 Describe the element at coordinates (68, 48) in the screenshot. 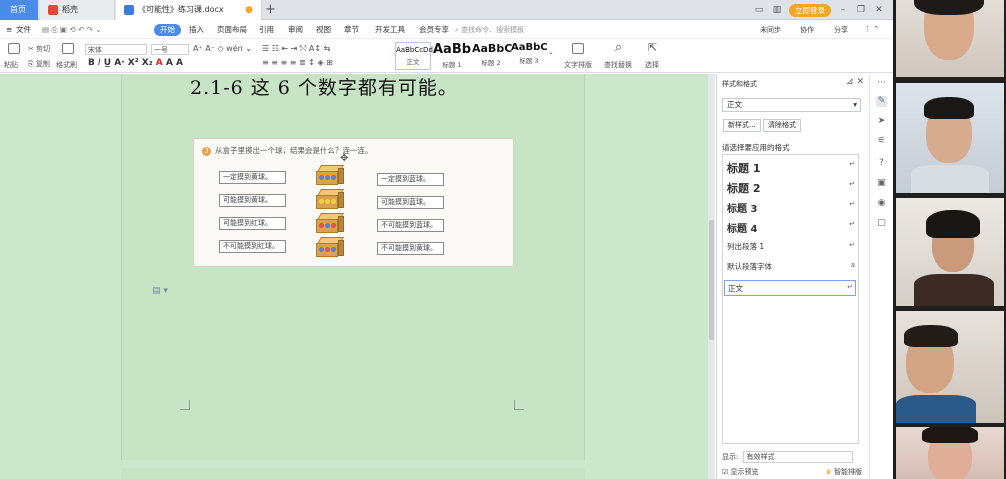

I see `format-painter-icon` at that location.